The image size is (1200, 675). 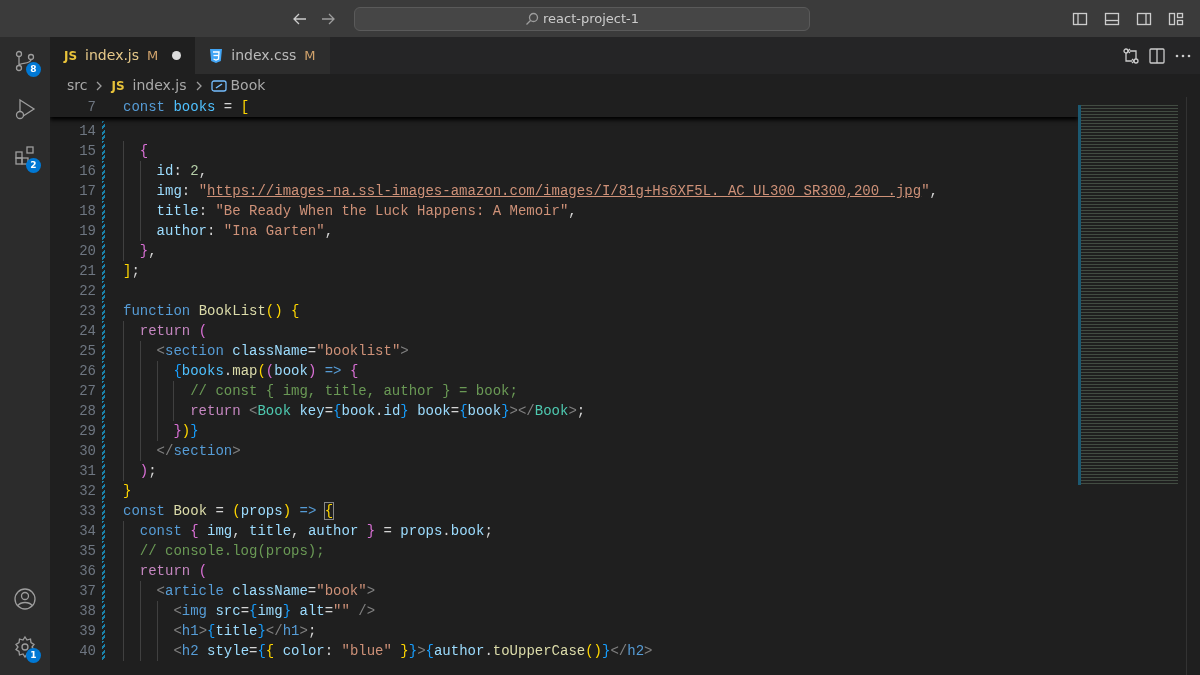 What do you see at coordinates (366, 211) in the screenshot?
I see `code-line: title: "Be Ready When the Luck Happens: A Memoir",` at bounding box center [366, 211].